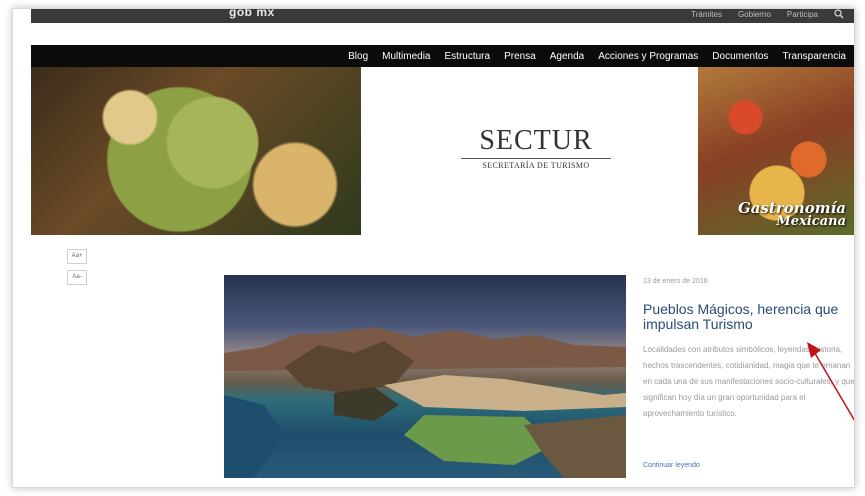 The image size is (865, 496). What do you see at coordinates (675, 281) in the screenshot?
I see `post-date: 13 de enero de 2016` at bounding box center [675, 281].